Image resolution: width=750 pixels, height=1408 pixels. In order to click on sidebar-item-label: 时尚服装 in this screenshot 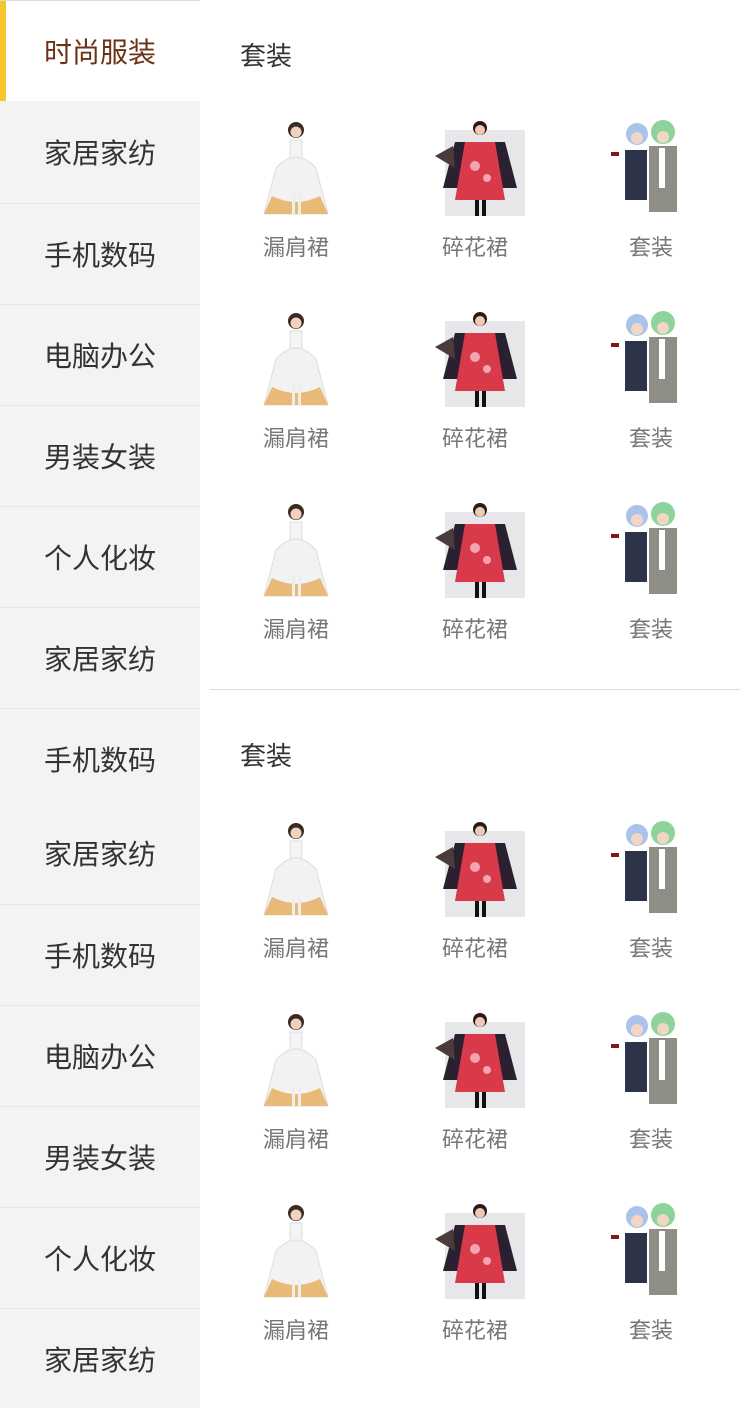, I will do `click(99, 52)`.